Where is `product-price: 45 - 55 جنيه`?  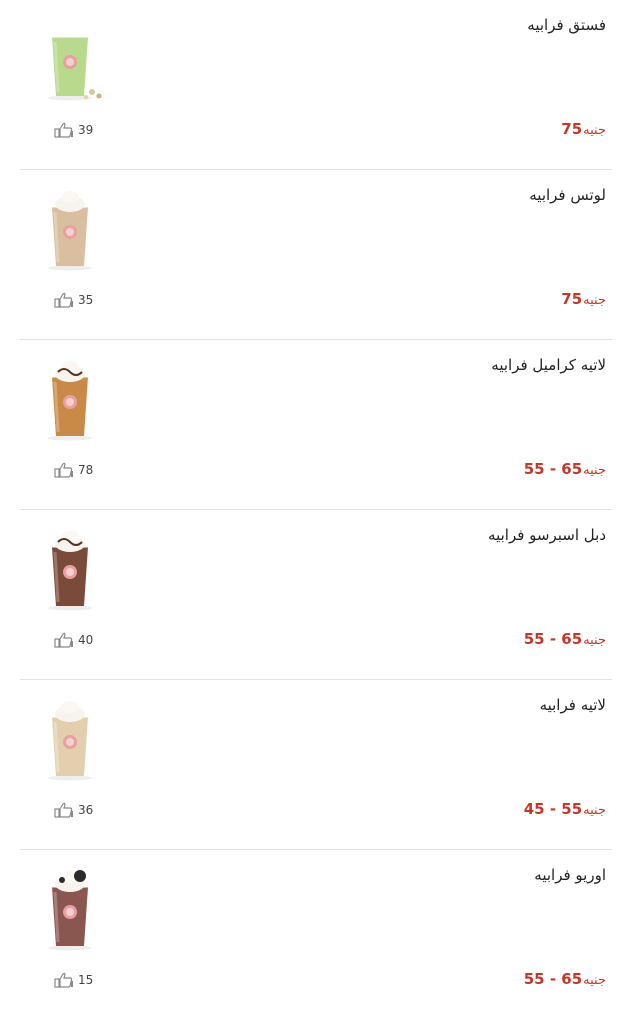
product-price: 45 - 55 جنيه is located at coordinates (565, 809).